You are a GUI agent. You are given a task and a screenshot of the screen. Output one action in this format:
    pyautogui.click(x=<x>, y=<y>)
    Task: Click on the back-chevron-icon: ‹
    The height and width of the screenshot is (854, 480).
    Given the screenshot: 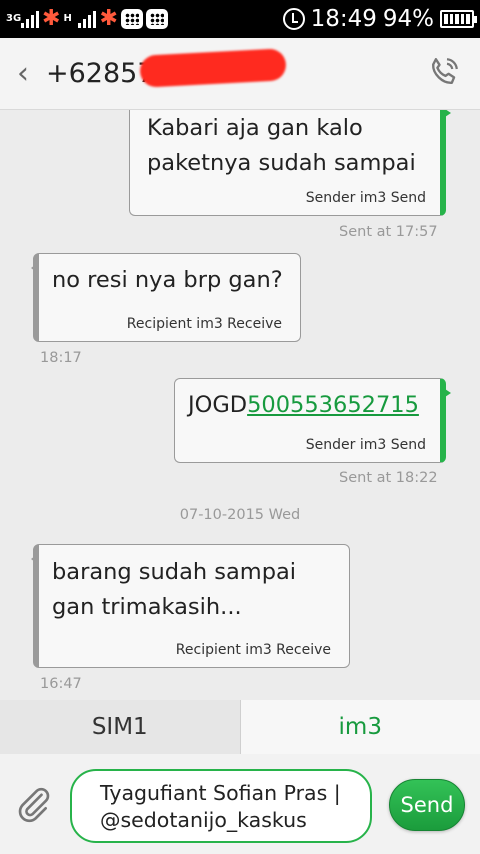 What is the action you would take?
    pyautogui.click(x=23, y=73)
    